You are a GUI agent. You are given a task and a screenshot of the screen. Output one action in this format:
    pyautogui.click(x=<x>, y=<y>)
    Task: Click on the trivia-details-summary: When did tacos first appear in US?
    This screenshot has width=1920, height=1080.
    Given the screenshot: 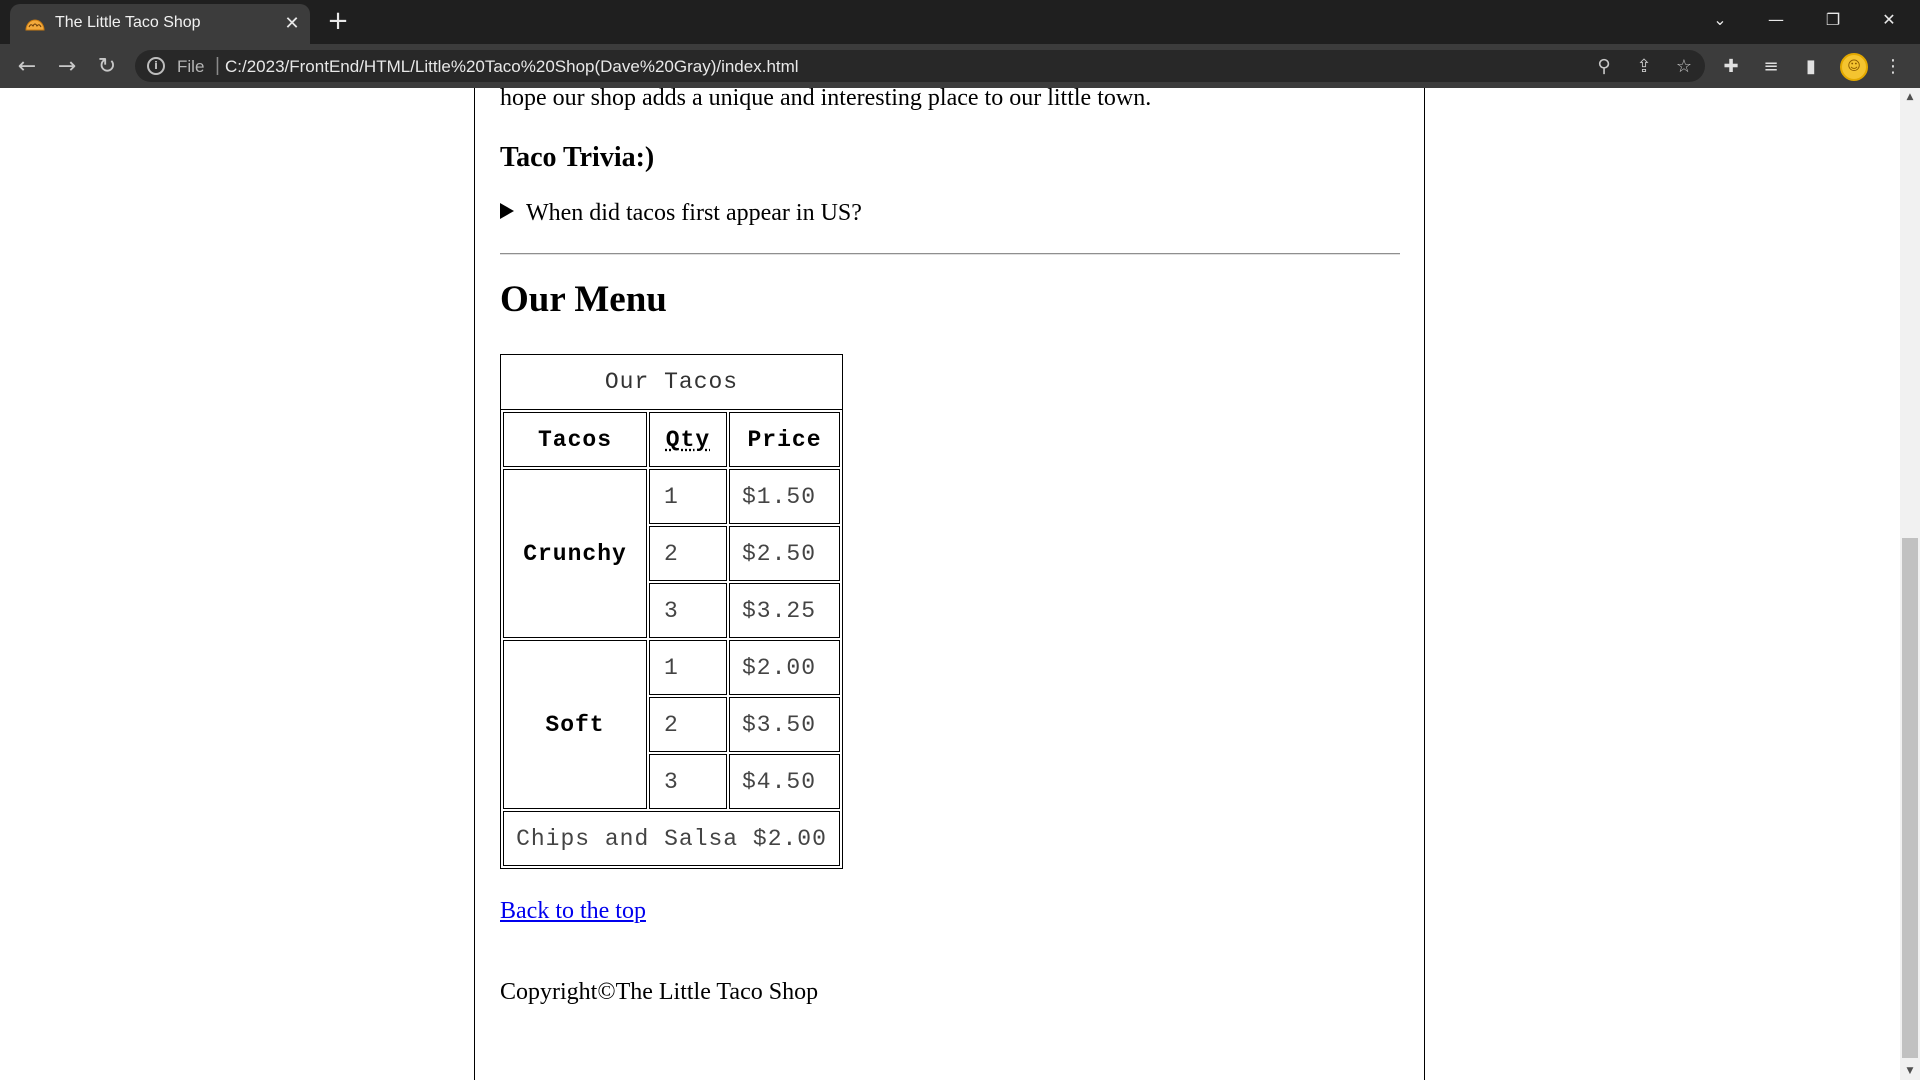 What is the action you would take?
    pyautogui.click(x=681, y=213)
    